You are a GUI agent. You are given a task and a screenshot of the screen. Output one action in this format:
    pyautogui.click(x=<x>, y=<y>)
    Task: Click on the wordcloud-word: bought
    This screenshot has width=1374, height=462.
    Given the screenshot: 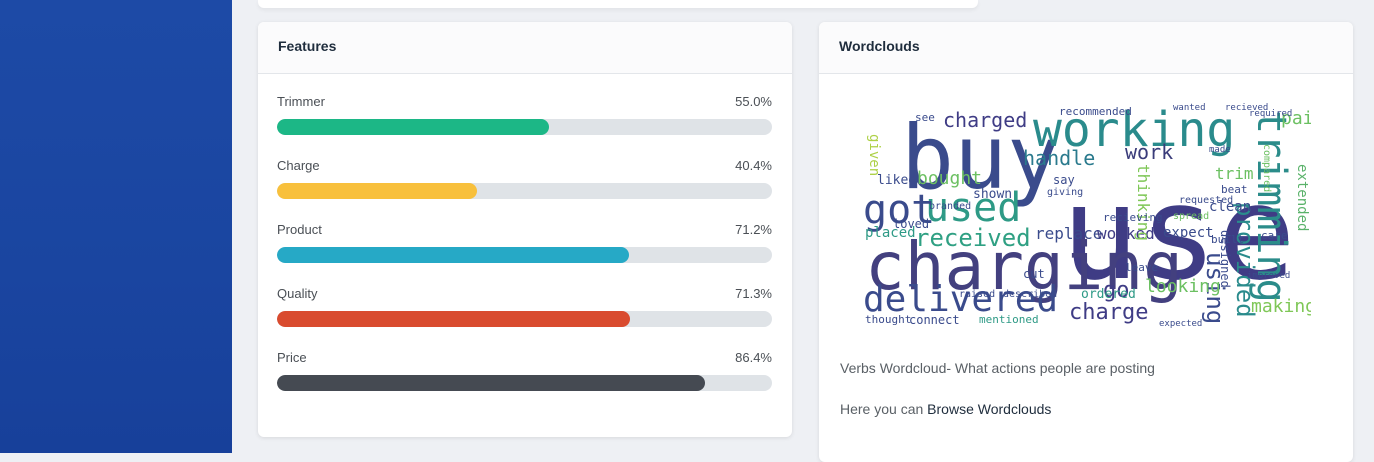 What is the action you would take?
    pyautogui.click(x=950, y=178)
    